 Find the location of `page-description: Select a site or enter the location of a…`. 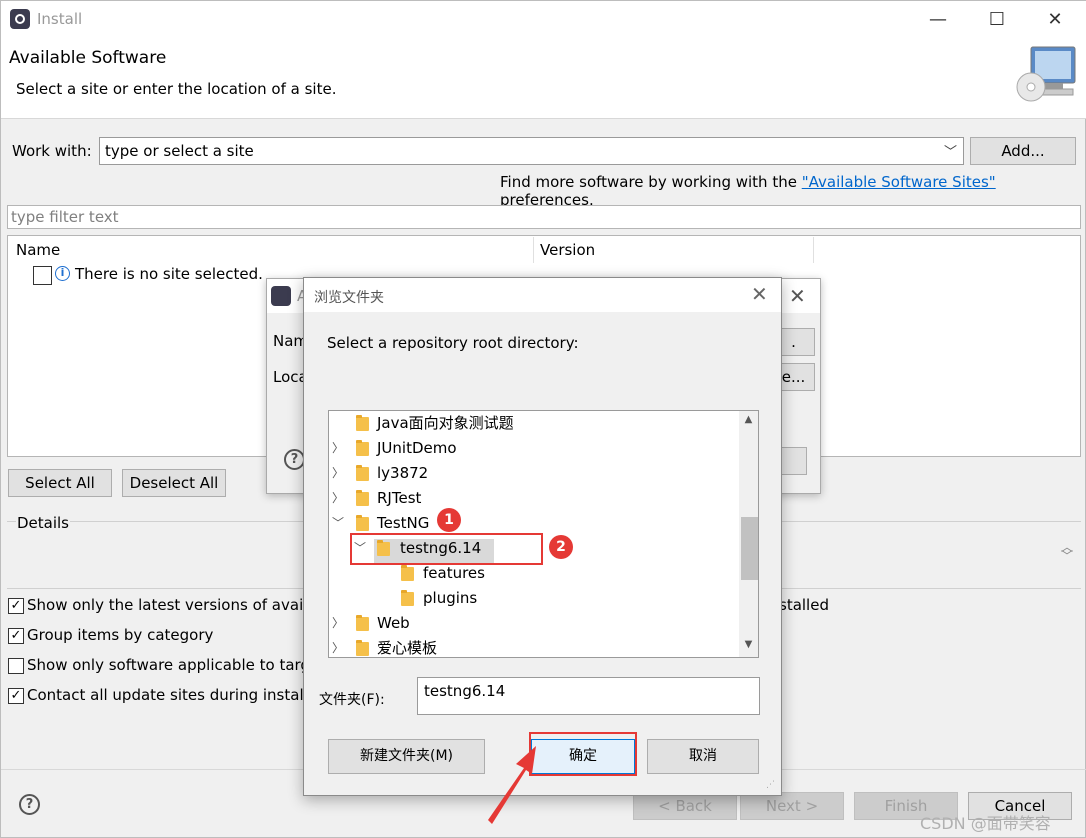

page-description: Select a site or enter the location of a… is located at coordinates (176, 89).